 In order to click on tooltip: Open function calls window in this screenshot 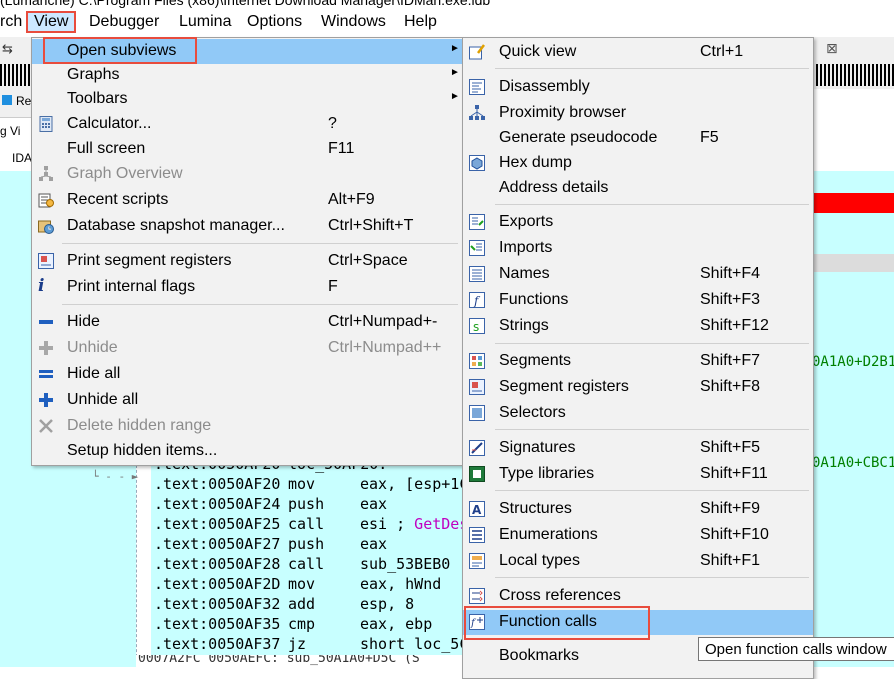, I will do `click(796, 649)`.